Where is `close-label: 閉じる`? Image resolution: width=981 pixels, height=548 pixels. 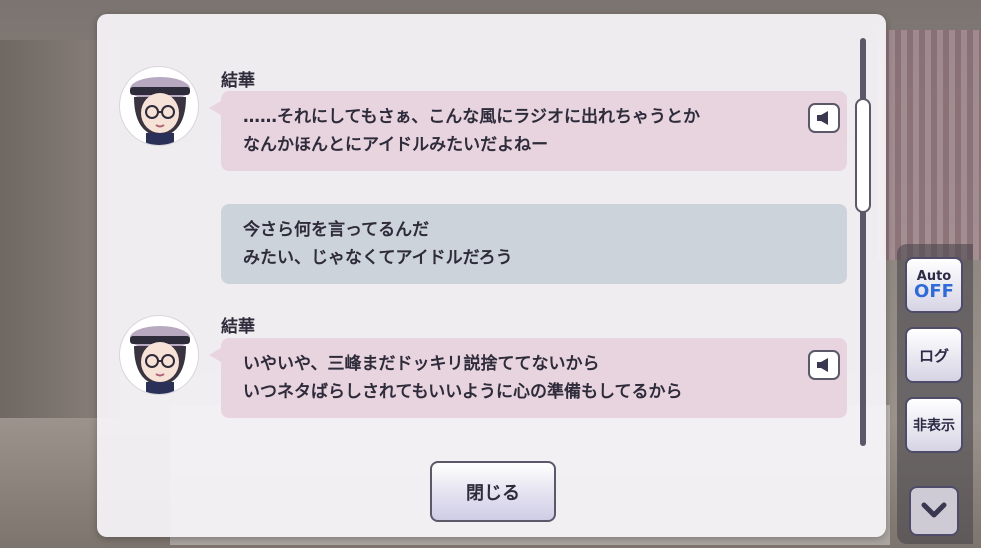 close-label: 閉じる is located at coordinates (493, 493).